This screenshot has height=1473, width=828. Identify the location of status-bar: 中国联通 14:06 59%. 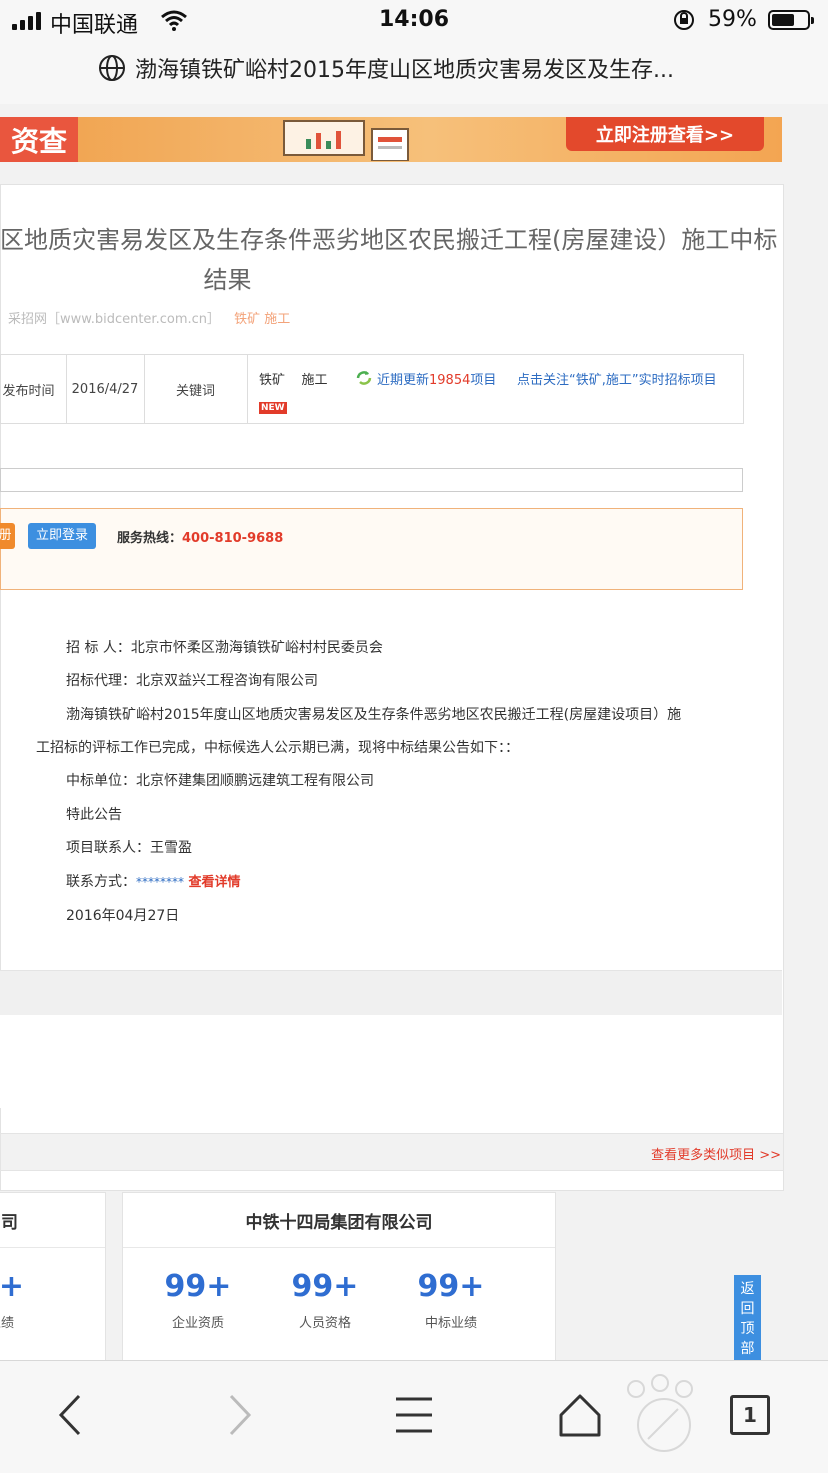
(414, 21).